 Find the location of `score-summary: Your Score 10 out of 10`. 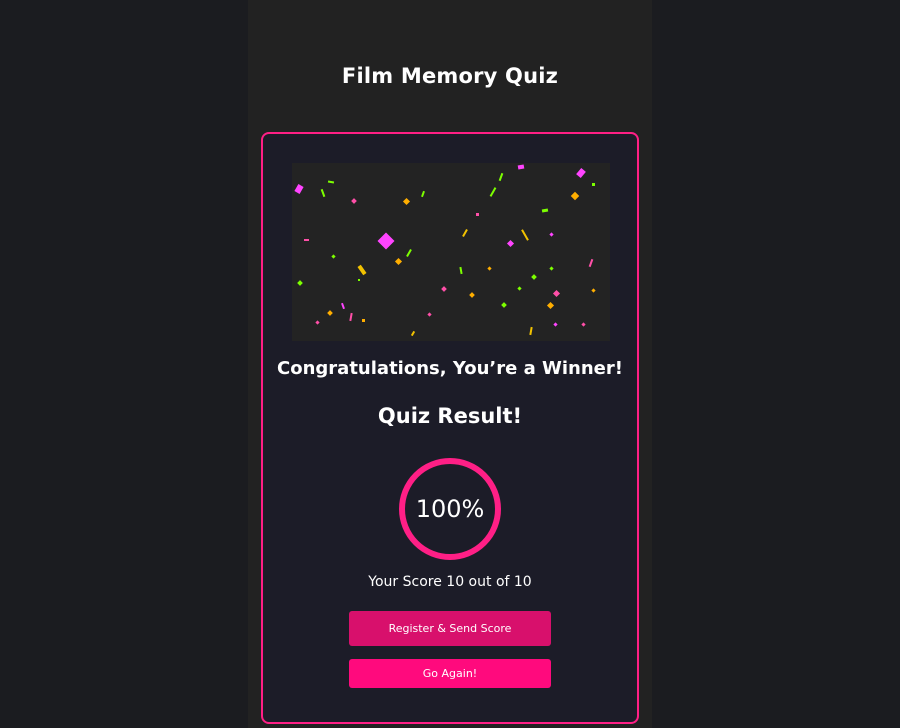

score-summary: Your Score 10 out of 10 is located at coordinates (450, 582).